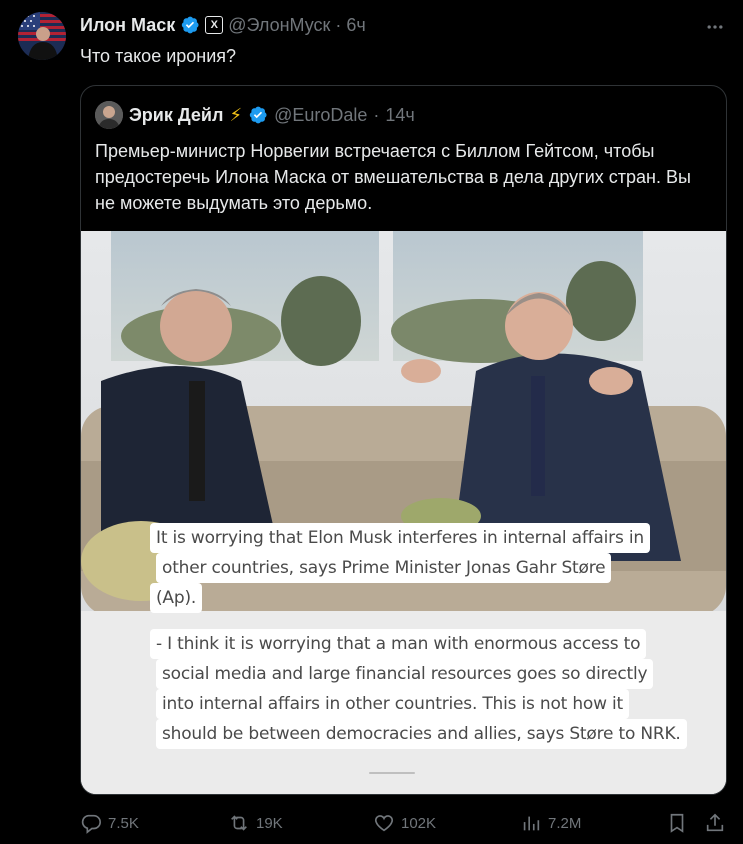 Image resolution: width=743 pixels, height=844 pixels. What do you see at coordinates (715, 27) in the screenshot?
I see `more-icon` at bounding box center [715, 27].